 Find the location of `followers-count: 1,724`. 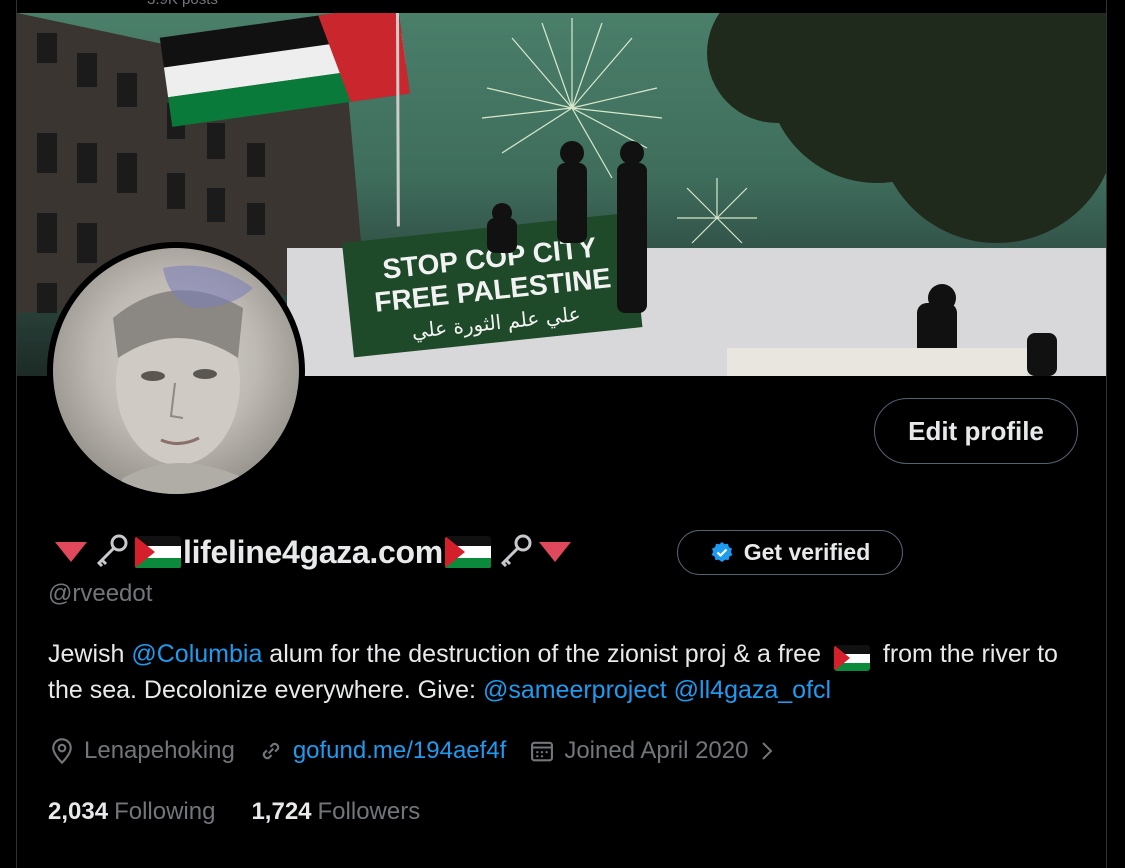

followers-count: 1,724 is located at coordinates (281, 812).